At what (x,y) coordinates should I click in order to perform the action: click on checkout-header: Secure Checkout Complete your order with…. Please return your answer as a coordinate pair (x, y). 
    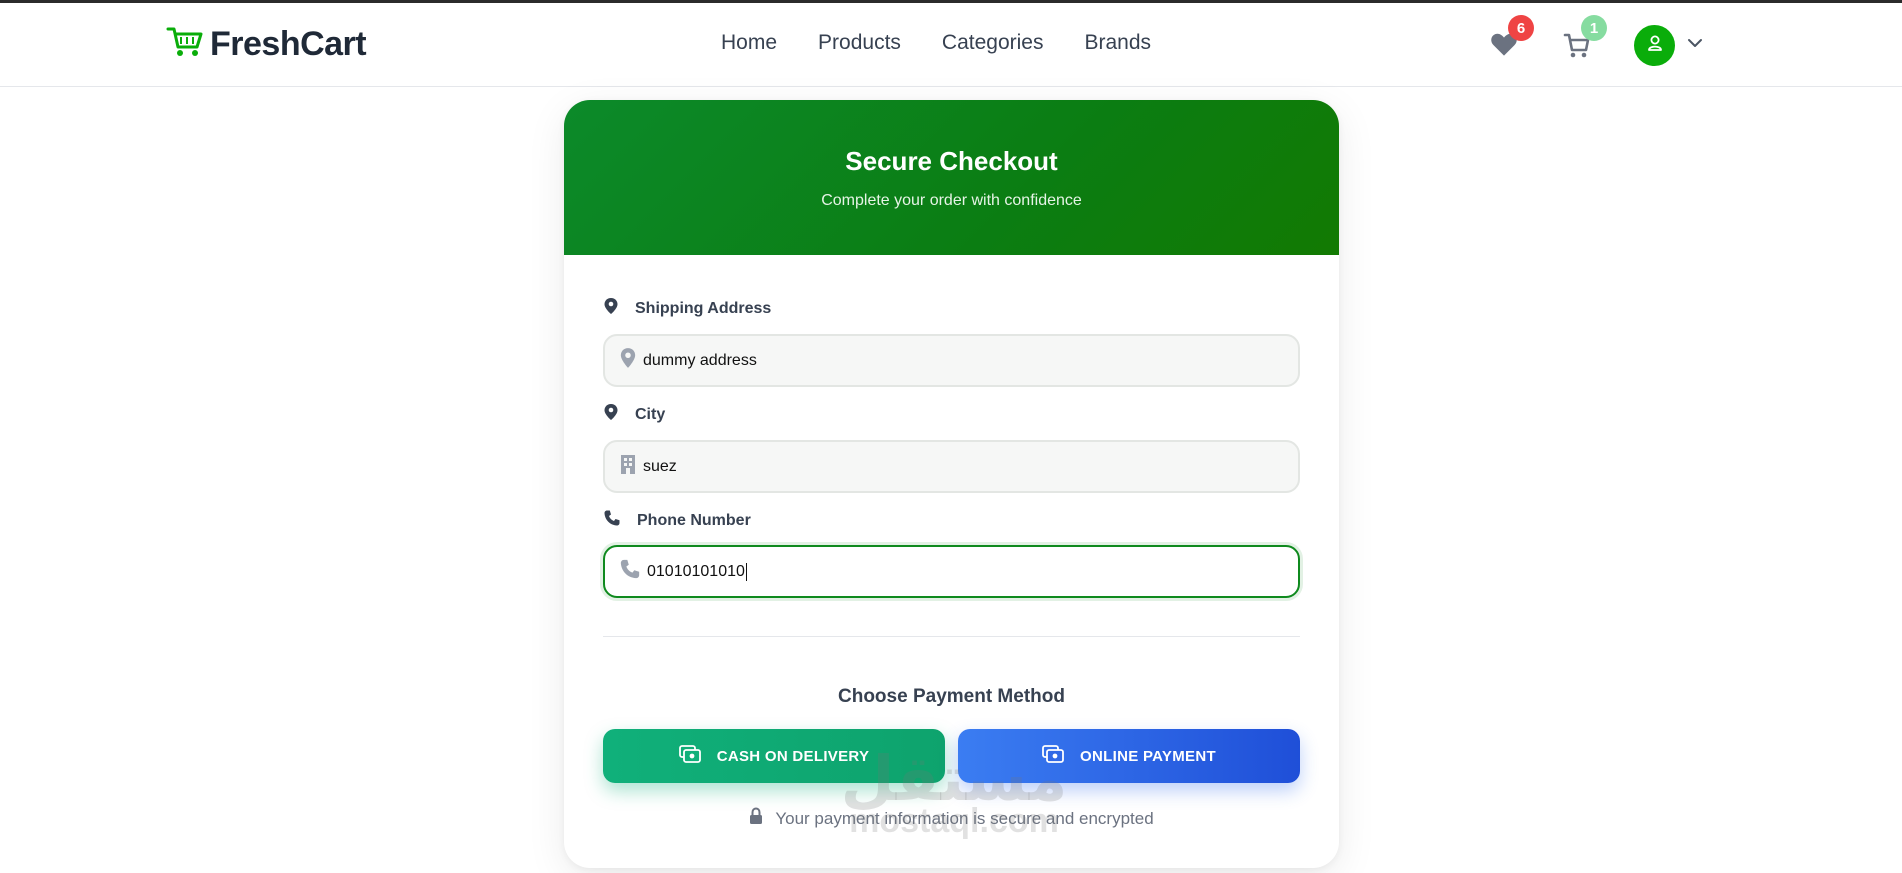
    Looking at the image, I should click on (951, 177).